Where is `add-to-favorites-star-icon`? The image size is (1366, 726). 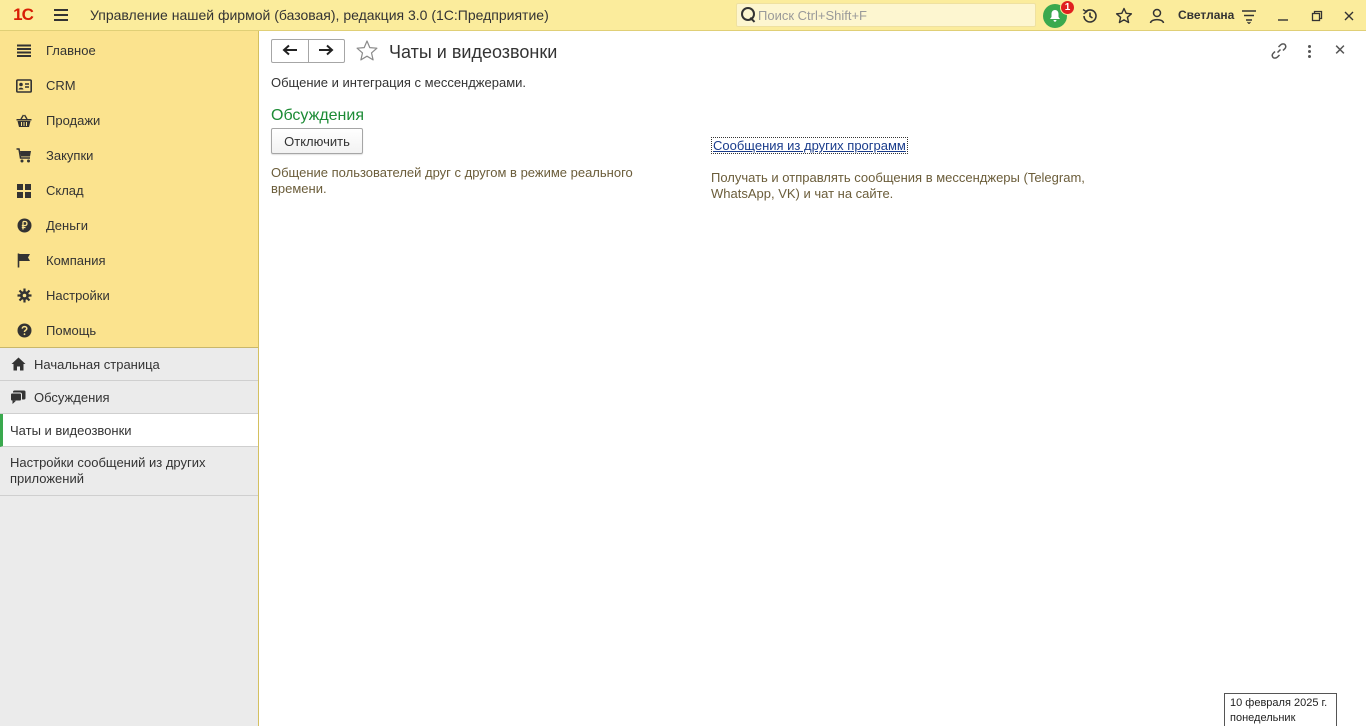 add-to-favorites-star-icon is located at coordinates (367, 51).